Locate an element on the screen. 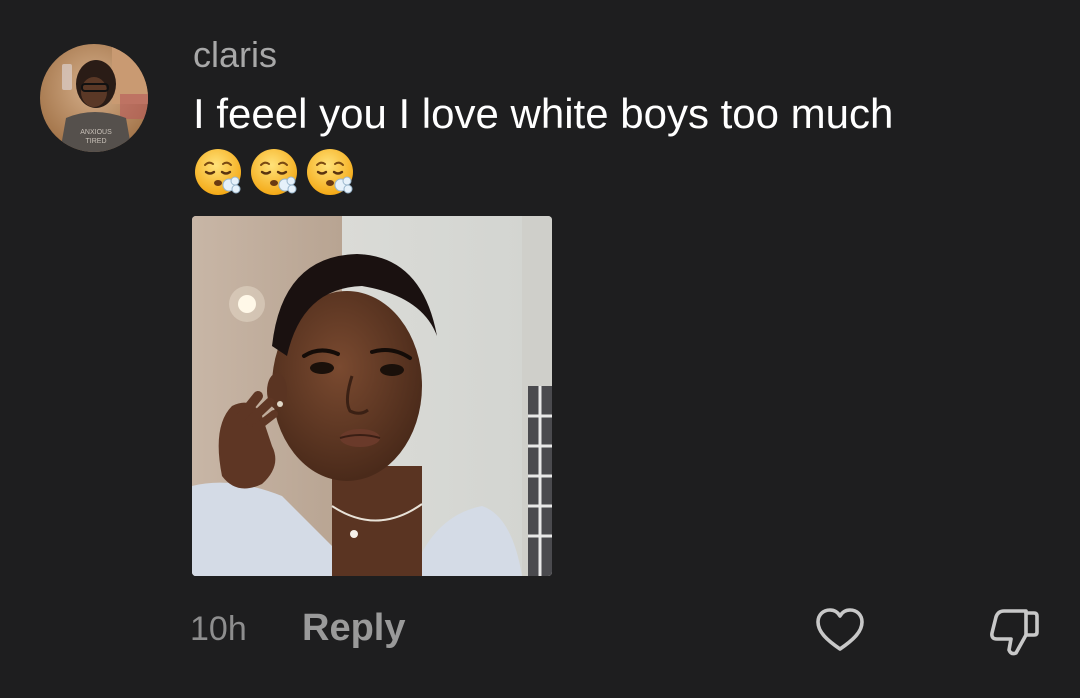 The image size is (1080, 698). emoji-row is located at coordinates (274, 172).